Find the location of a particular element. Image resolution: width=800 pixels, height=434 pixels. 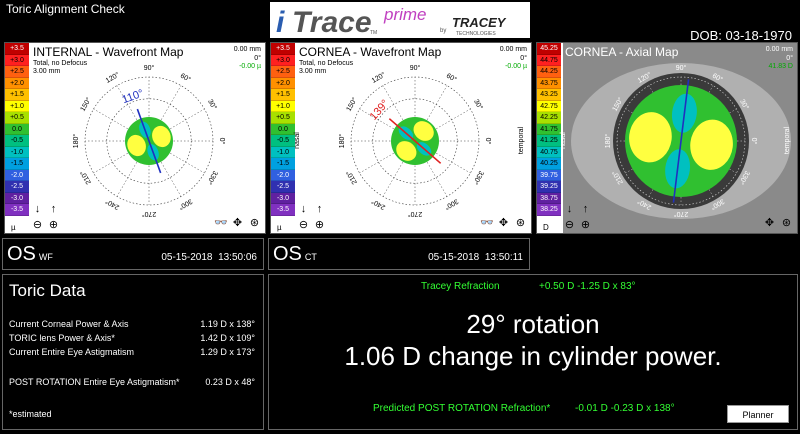

angle-label: 120° is located at coordinates (112, 78).